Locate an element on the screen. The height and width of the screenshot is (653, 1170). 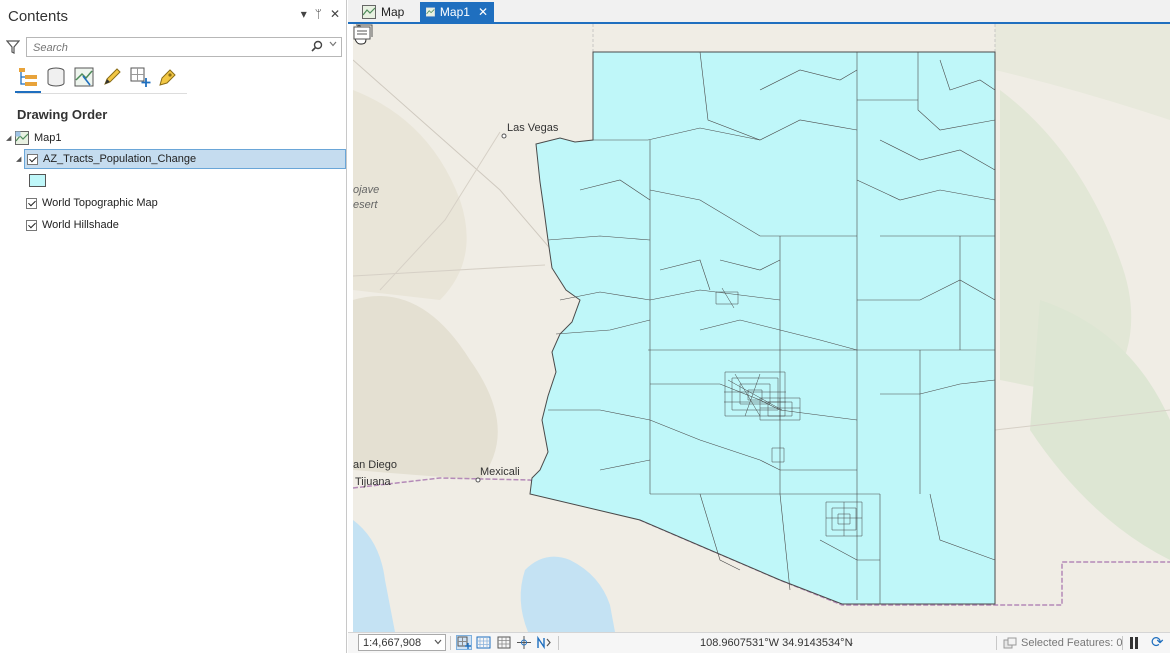
close-tab-icon: ✕ is located at coordinates (483, 12).